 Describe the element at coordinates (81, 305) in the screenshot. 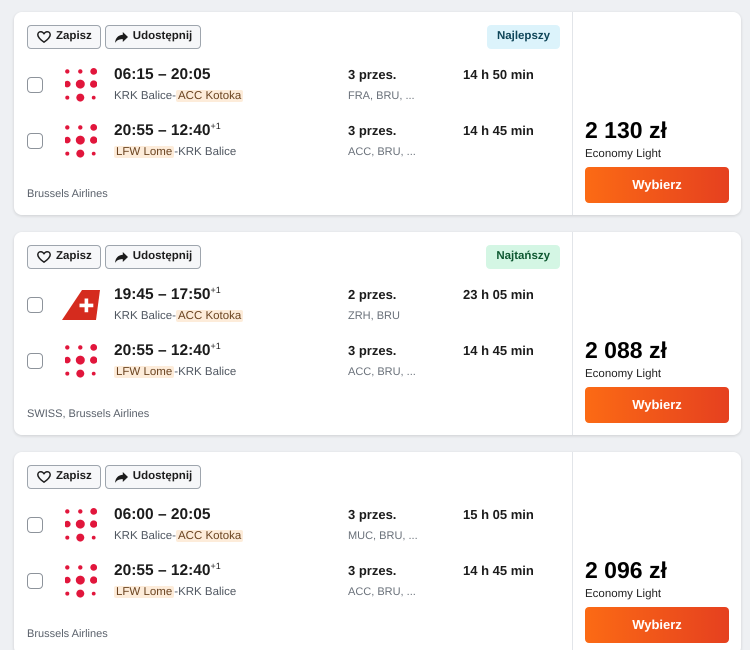

I see `tail-fin-icon` at that location.